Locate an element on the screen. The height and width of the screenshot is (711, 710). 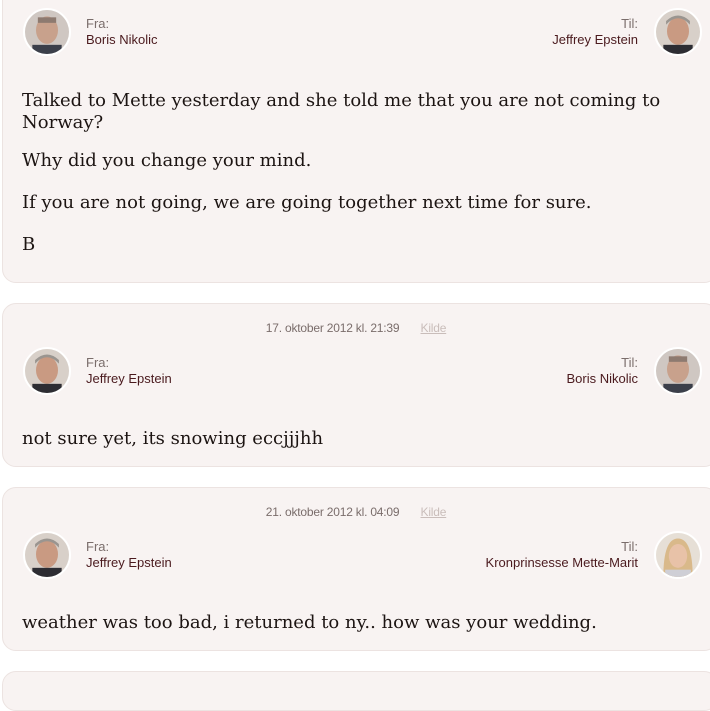
message-body: not sure yet, its snowing eccjjjhh is located at coordinates (354, 439).